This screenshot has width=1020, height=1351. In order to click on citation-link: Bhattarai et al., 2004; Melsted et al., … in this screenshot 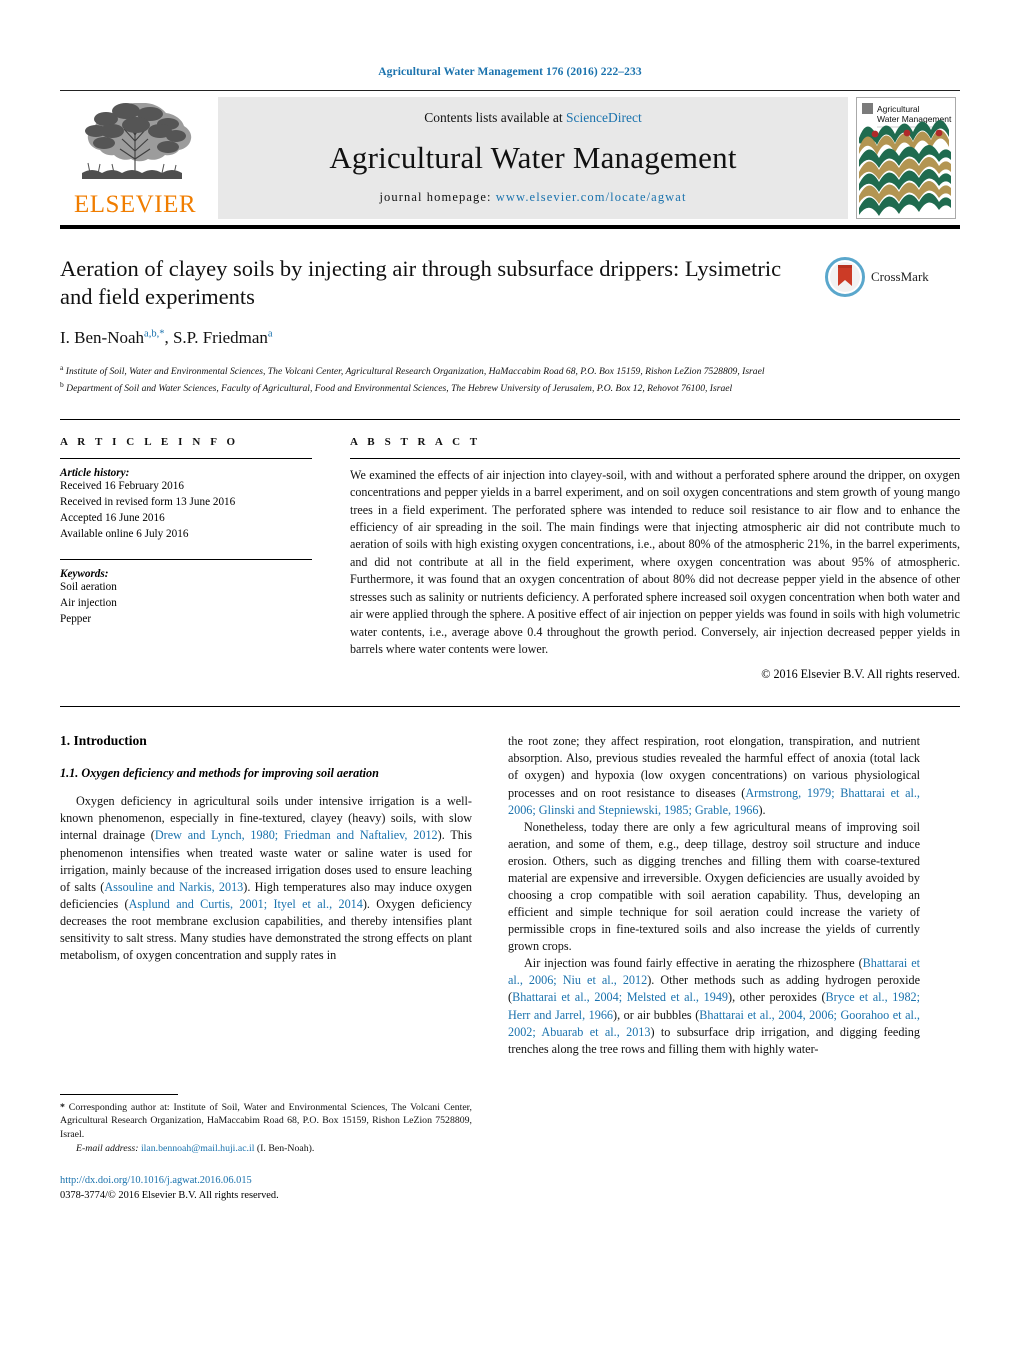, I will do `click(620, 997)`.